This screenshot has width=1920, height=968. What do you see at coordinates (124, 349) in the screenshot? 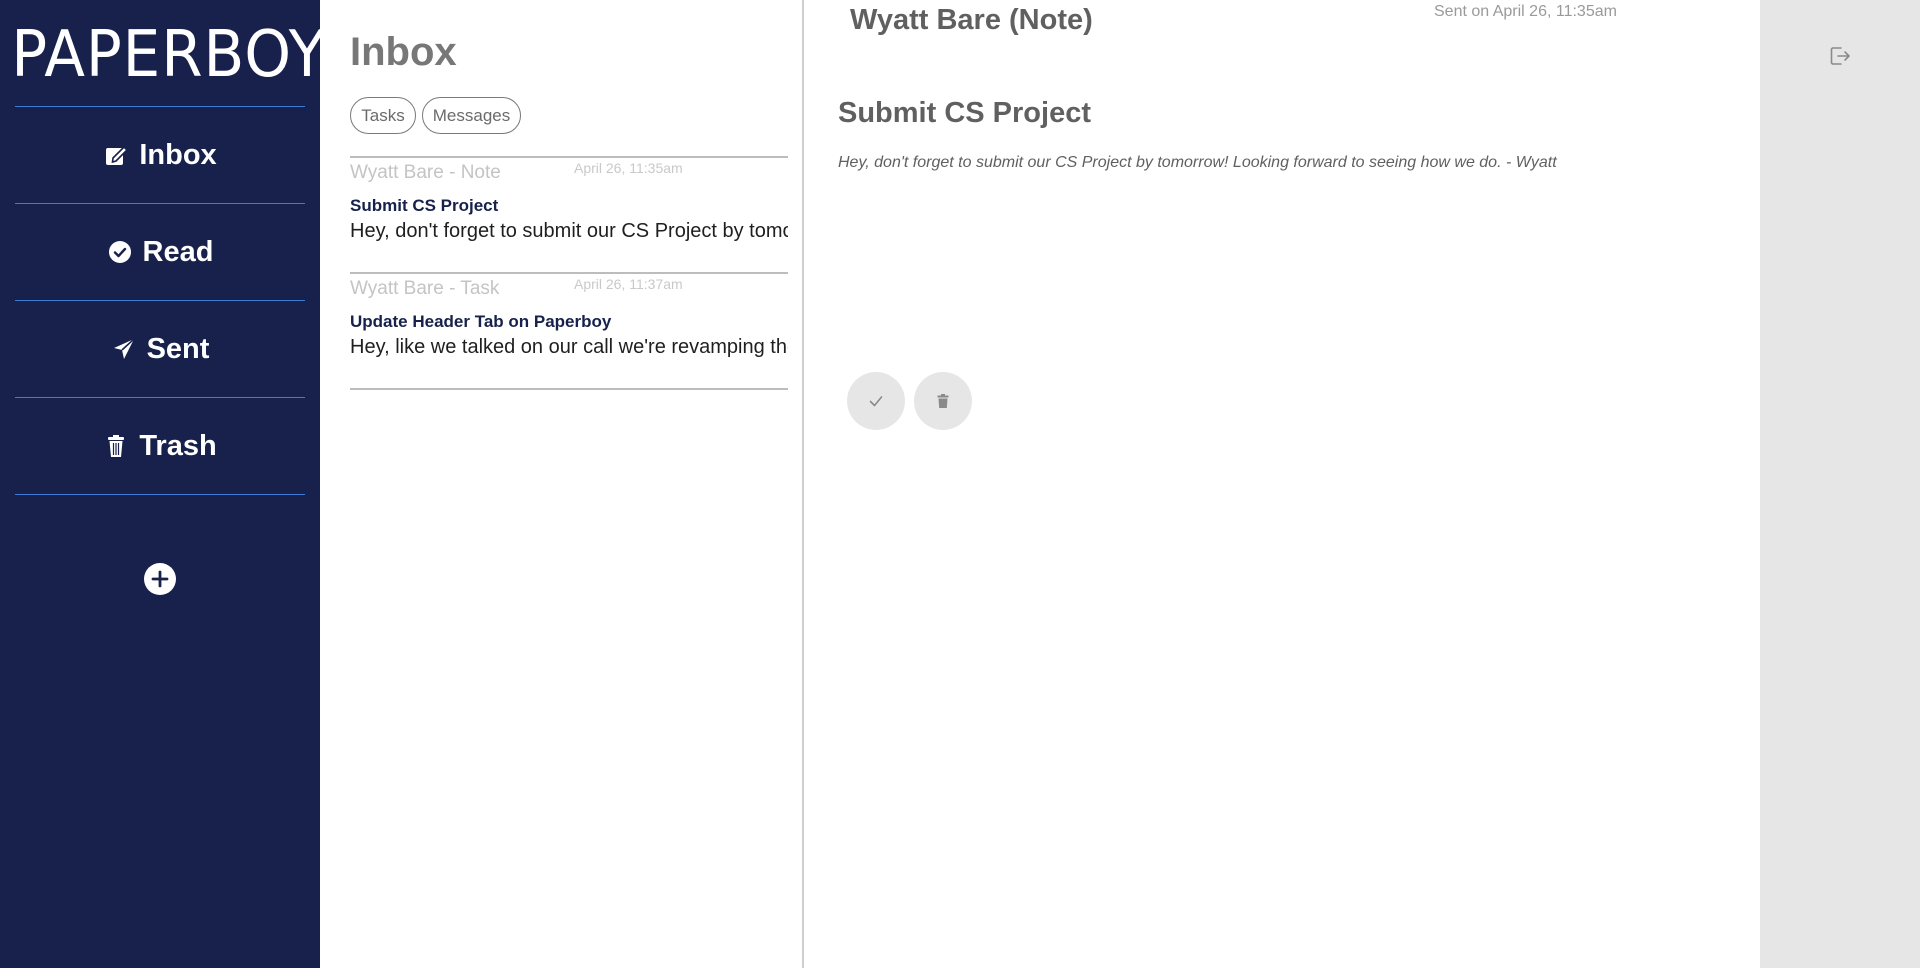
I see `paper-plane-icon` at bounding box center [124, 349].